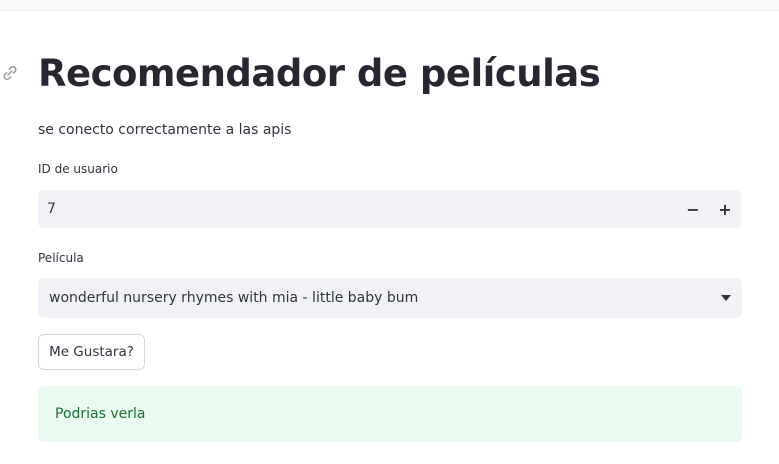 Image resolution: width=779 pixels, height=464 pixels. Describe the element at coordinates (357, 209) in the screenshot. I see `user-id-field` at that location.